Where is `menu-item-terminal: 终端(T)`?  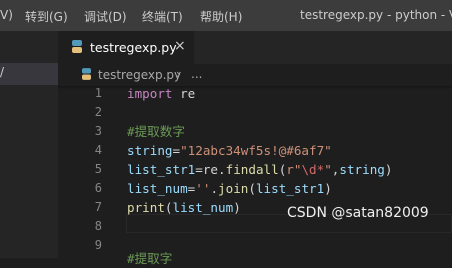 menu-item-terminal: 终端(T) is located at coordinates (162, 16).